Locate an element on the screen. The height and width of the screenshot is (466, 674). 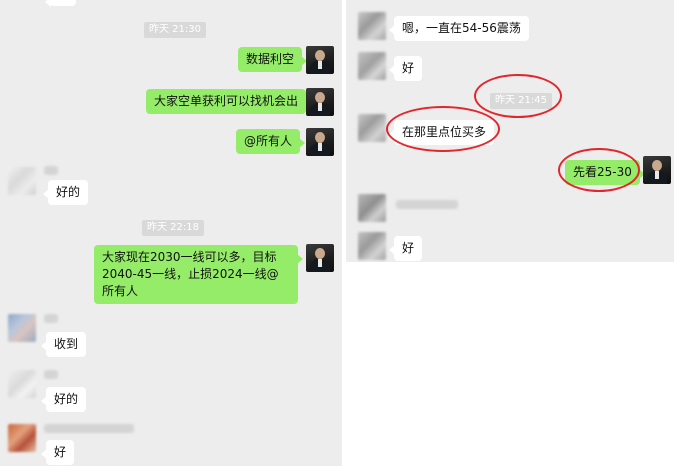
message-bubble-outgoing: 数据利空 is located at coordinates (273, 59).